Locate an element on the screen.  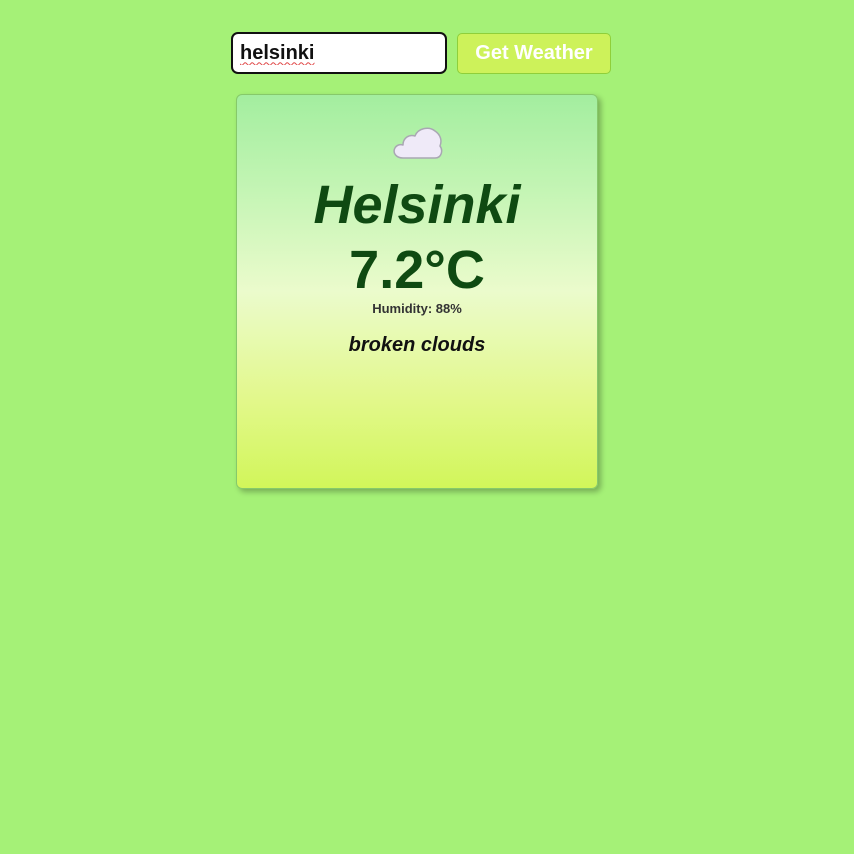
temperature: 7.2°C is located at coordinates (417, 270).